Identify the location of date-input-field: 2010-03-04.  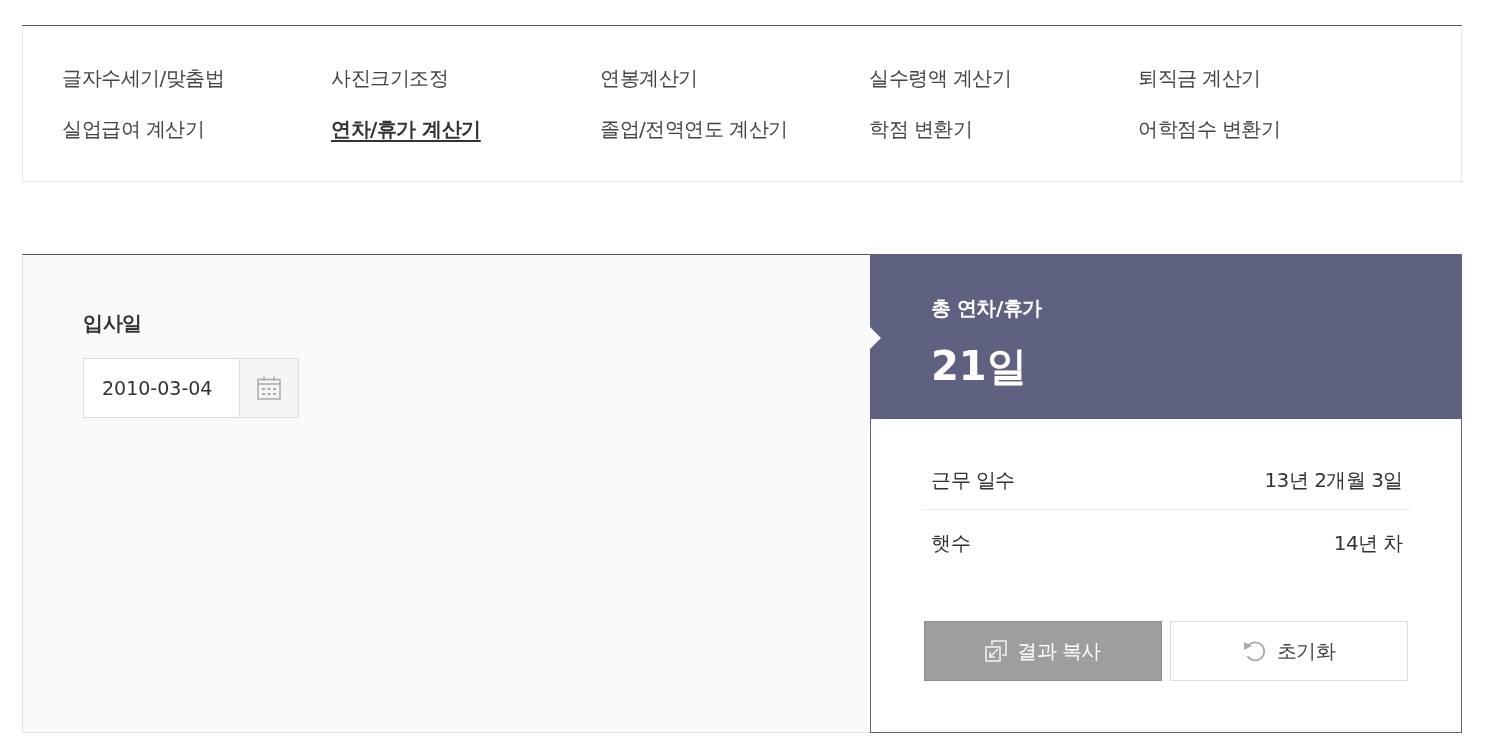
(161, 388).